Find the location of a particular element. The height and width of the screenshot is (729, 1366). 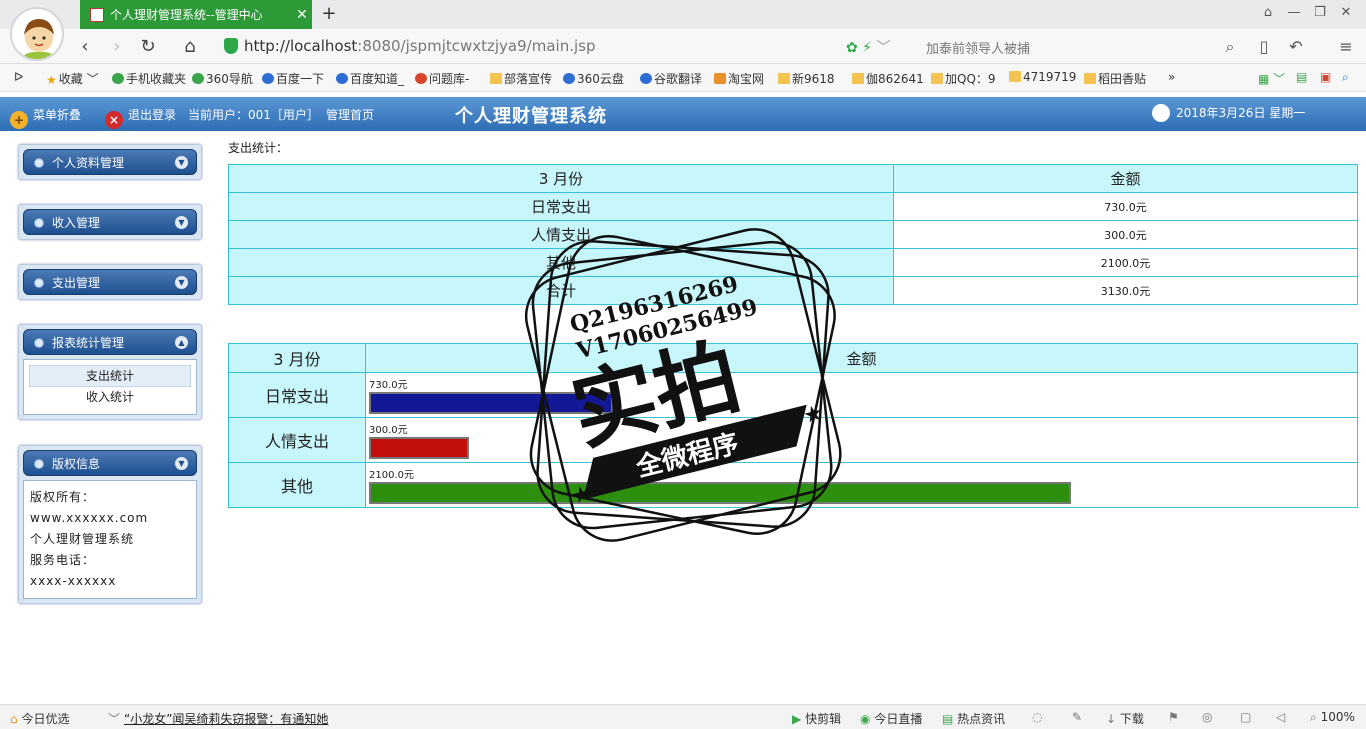

menu-reports: 报表统计管理 ▲ 支出统计 收入统计 is located at coordinates (110, 372).